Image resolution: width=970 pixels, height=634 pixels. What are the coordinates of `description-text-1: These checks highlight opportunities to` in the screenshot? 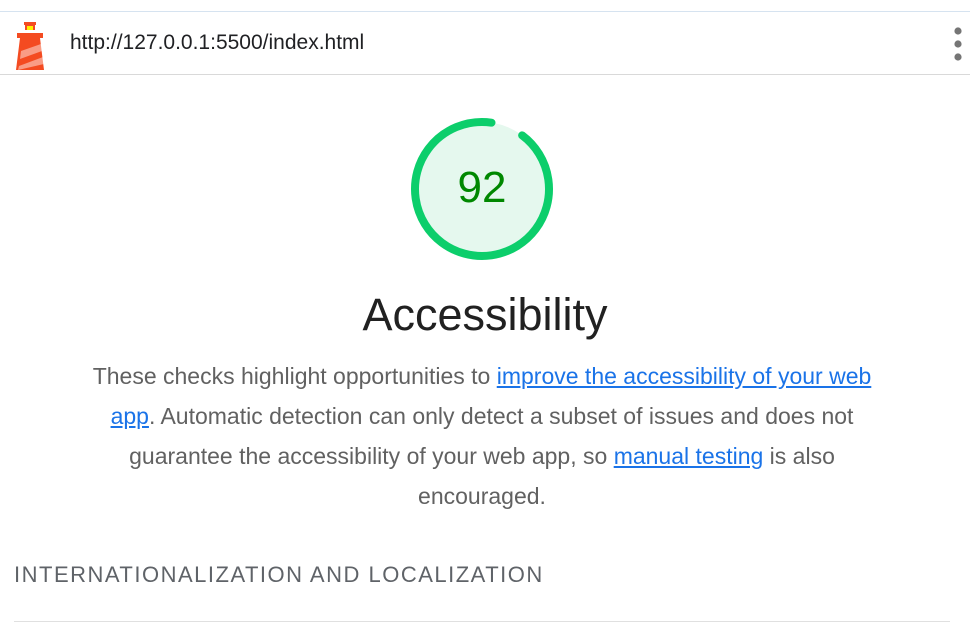 It's located at (294, 376).